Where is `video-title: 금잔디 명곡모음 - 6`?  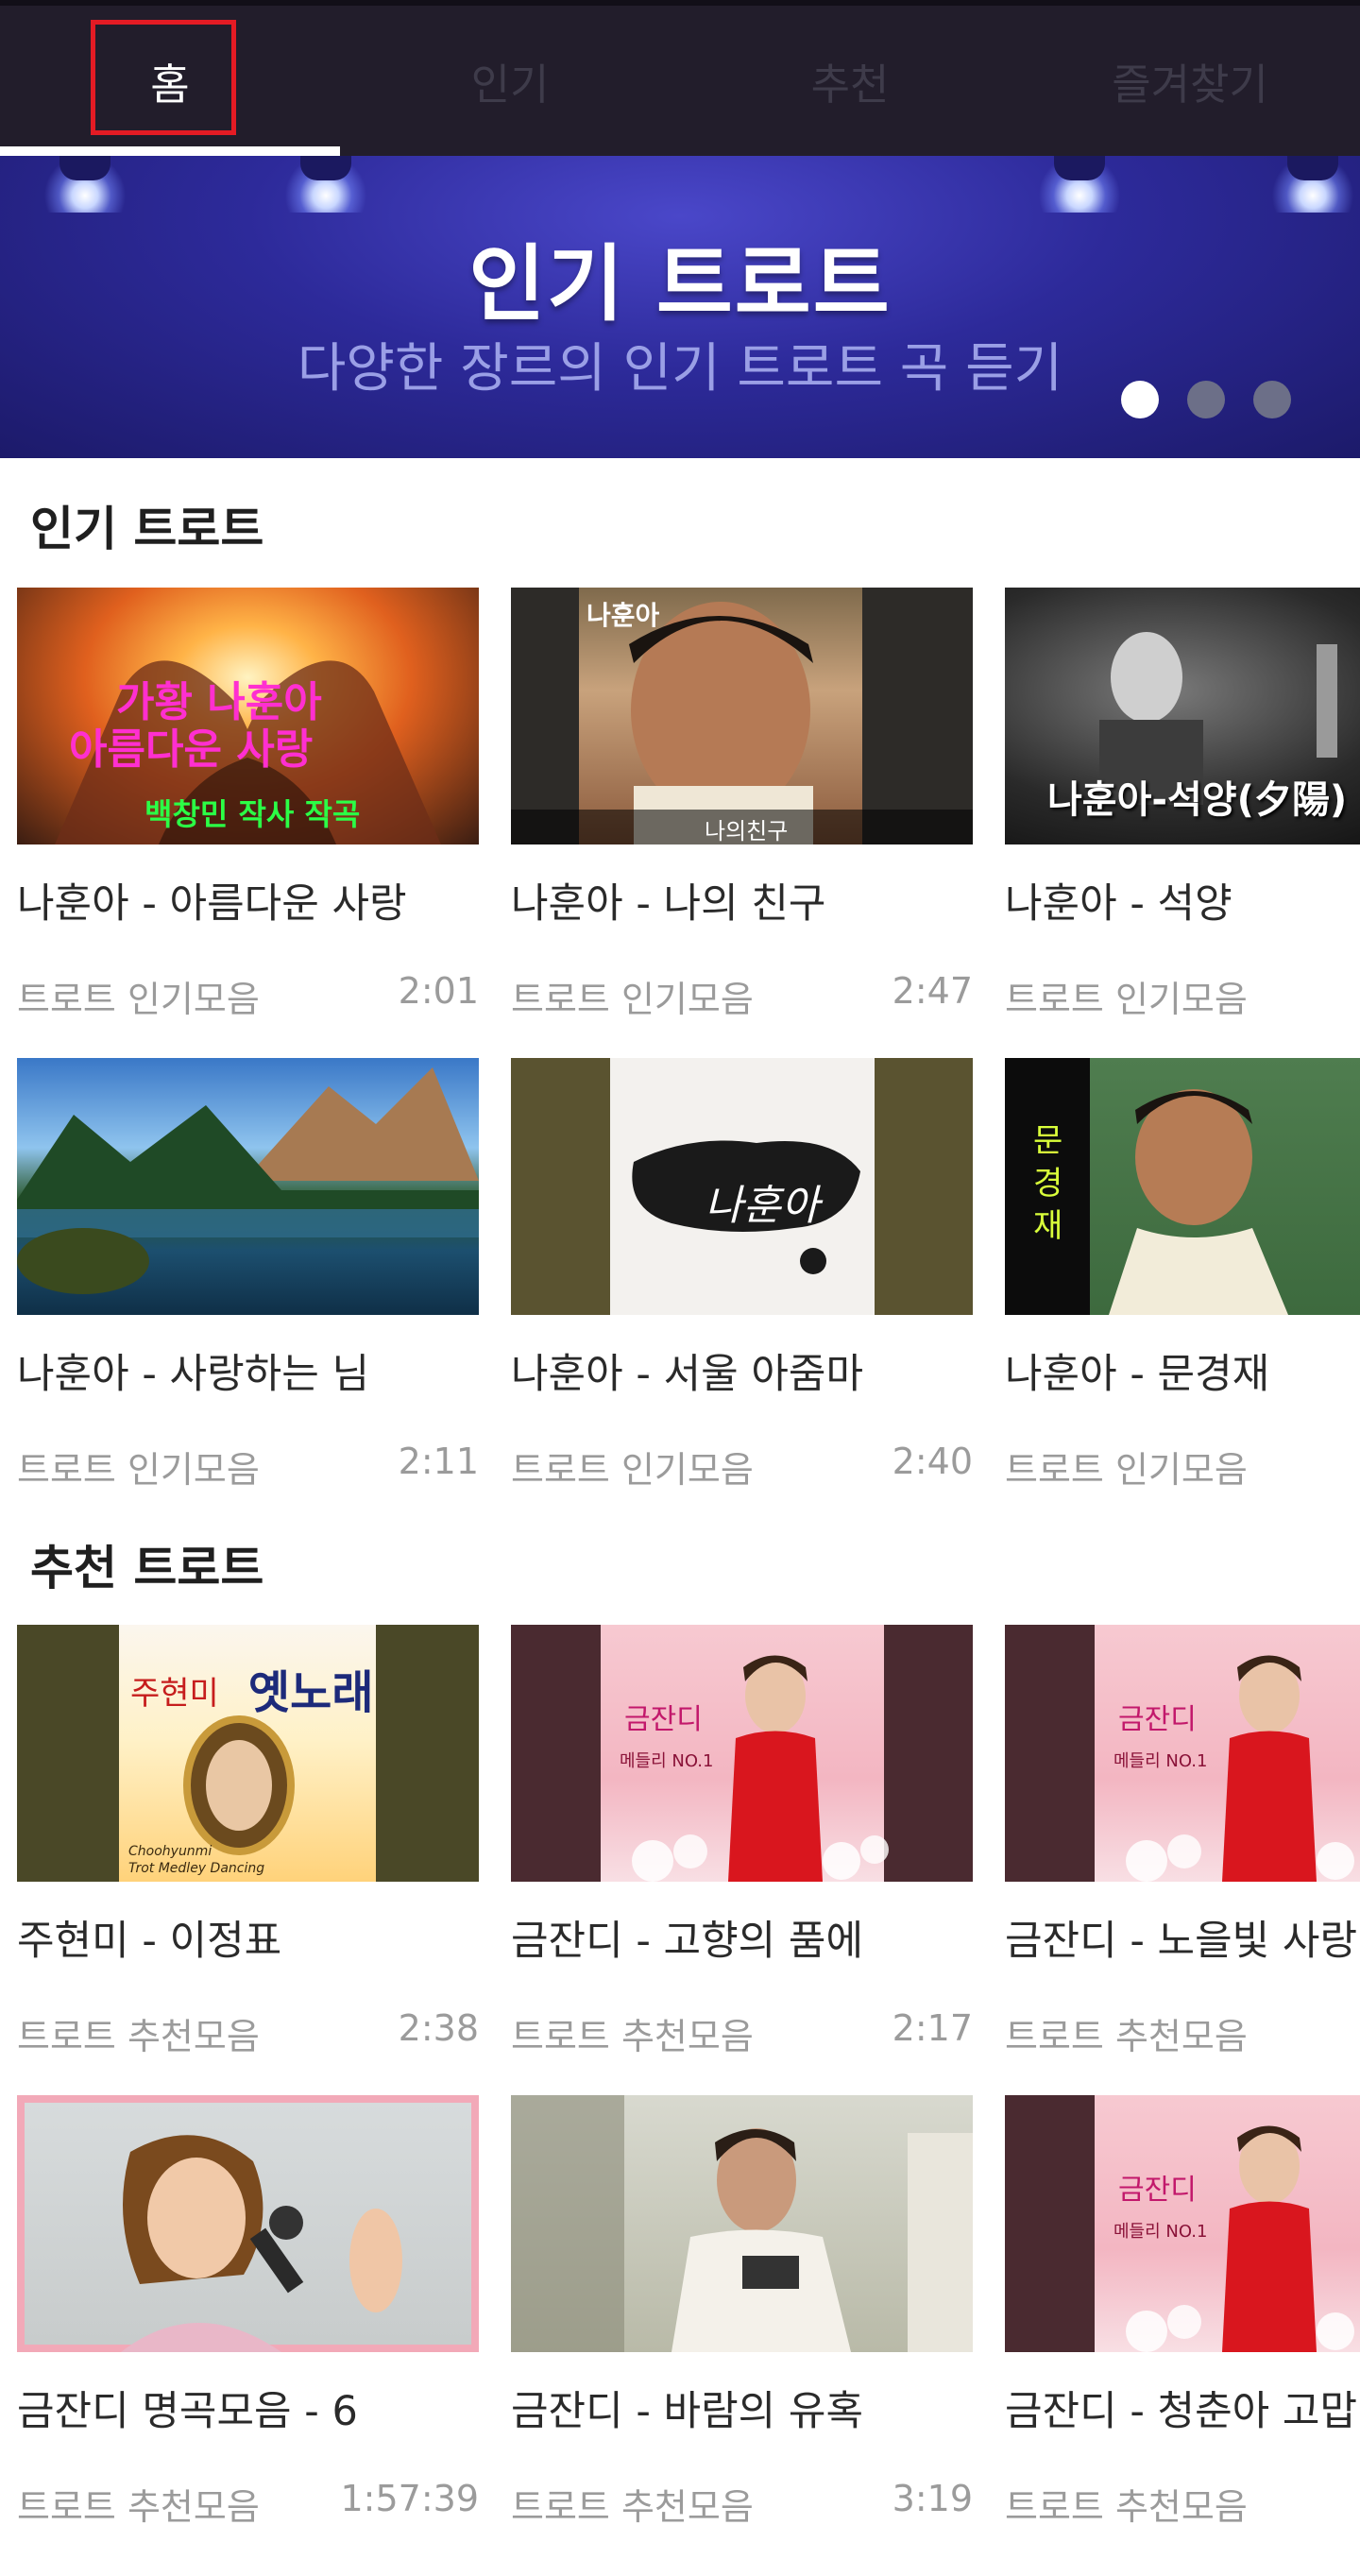 video-title: 금잔디 명곡모음 - 6 is located at coordinates (187, 2412).